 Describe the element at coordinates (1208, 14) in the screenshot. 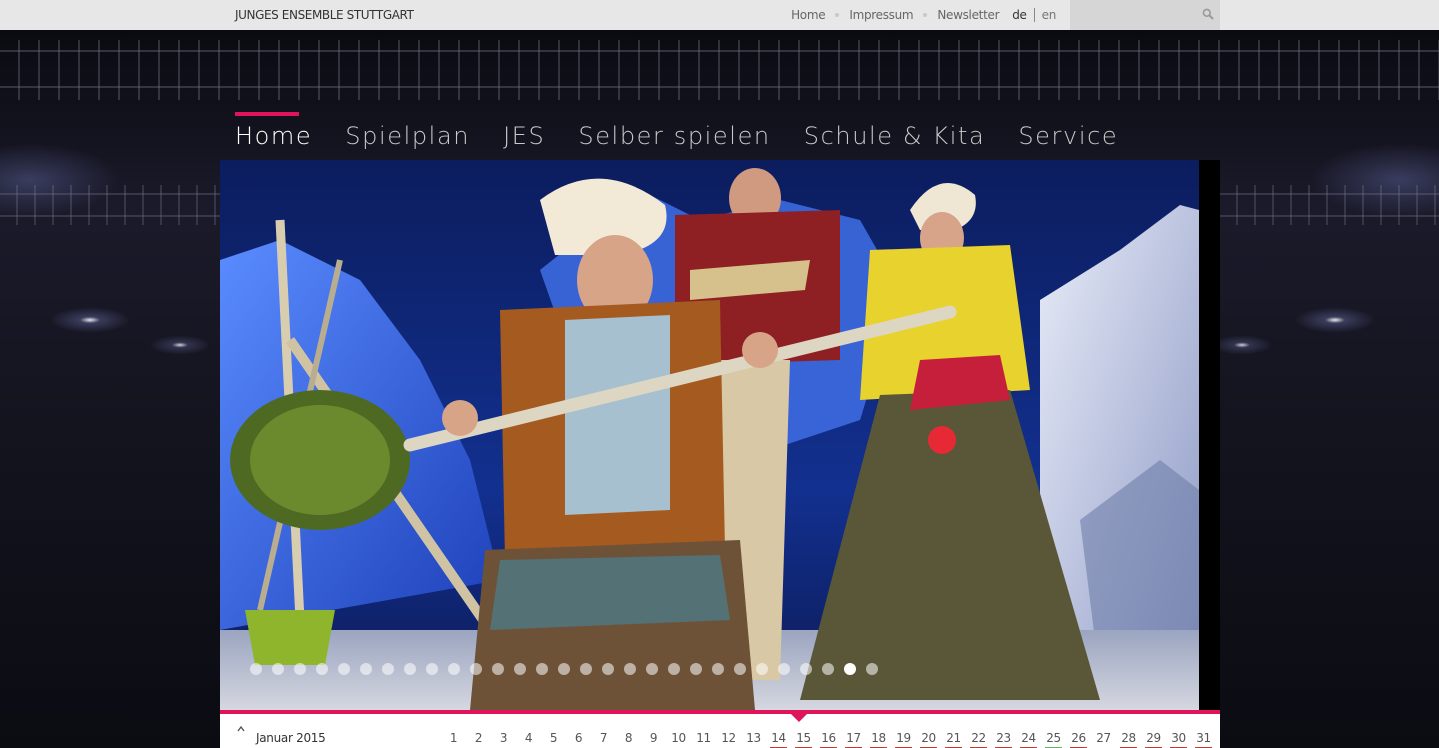

I see `search-icon` at that location.